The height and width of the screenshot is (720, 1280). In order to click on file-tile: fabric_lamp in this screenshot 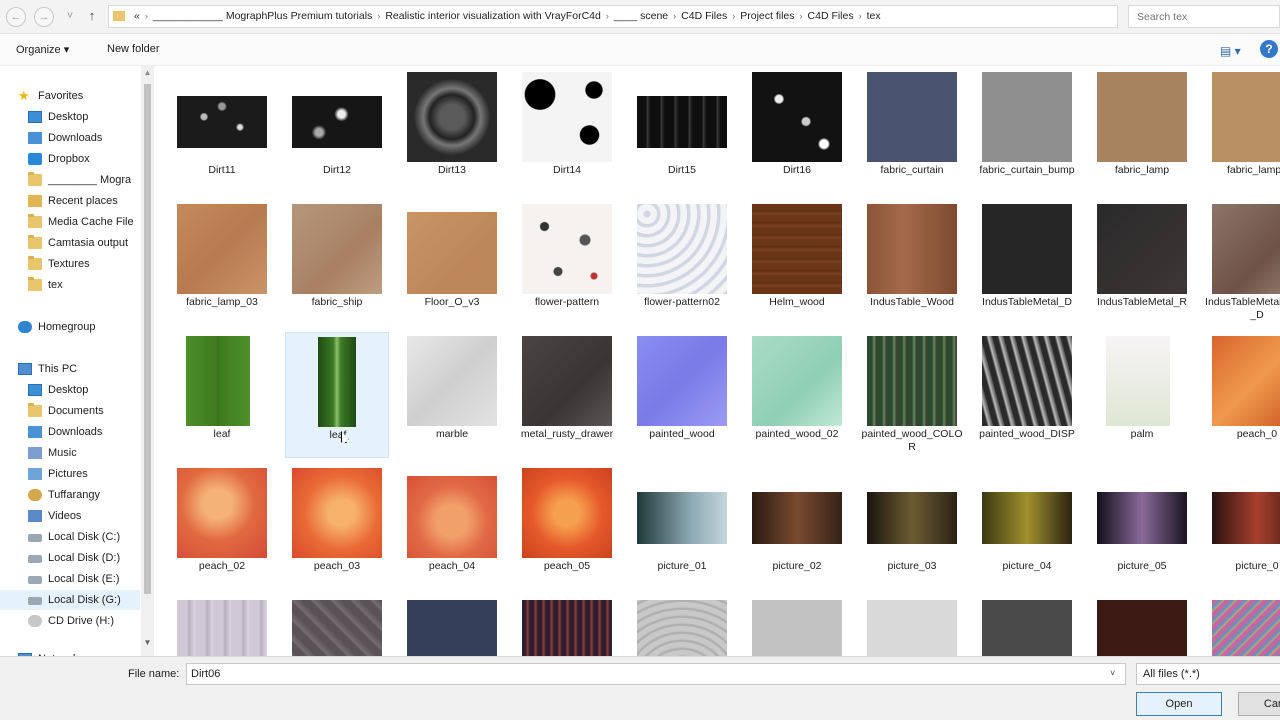, I will do `click(1142, 131)`.